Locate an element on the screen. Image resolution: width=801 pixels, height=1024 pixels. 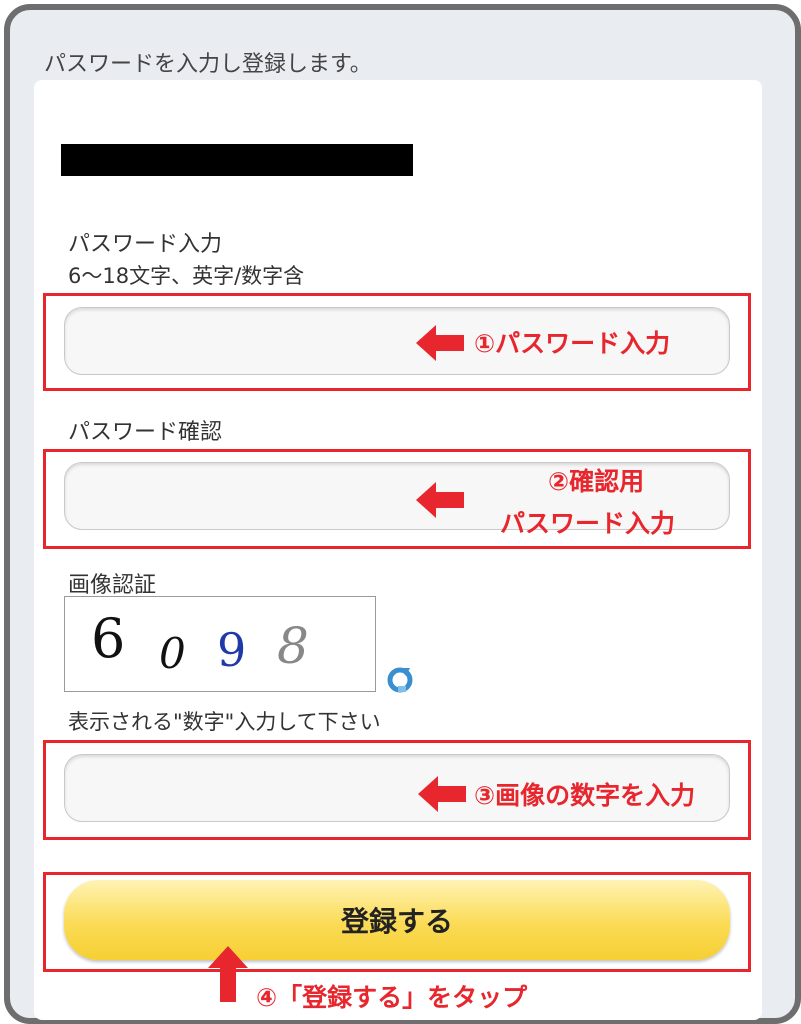
captcha-digit: 8 is located at coordinates (293, 646).